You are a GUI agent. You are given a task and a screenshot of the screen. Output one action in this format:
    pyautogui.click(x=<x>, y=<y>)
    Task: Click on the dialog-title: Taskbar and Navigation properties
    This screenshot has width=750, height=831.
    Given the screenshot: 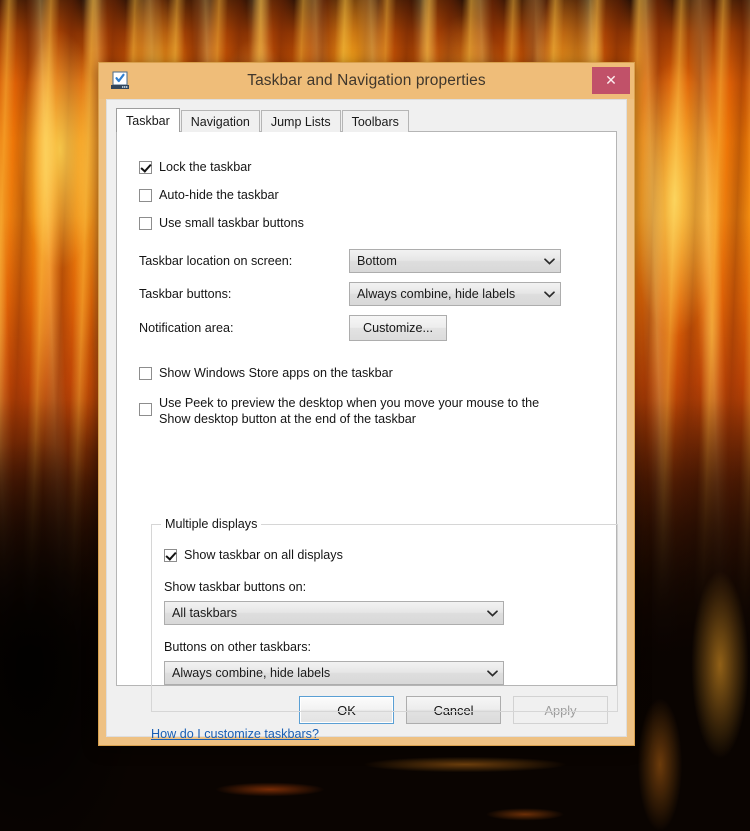 What is the action you would take?
    pyautogui.click(x=366, y=80)
    